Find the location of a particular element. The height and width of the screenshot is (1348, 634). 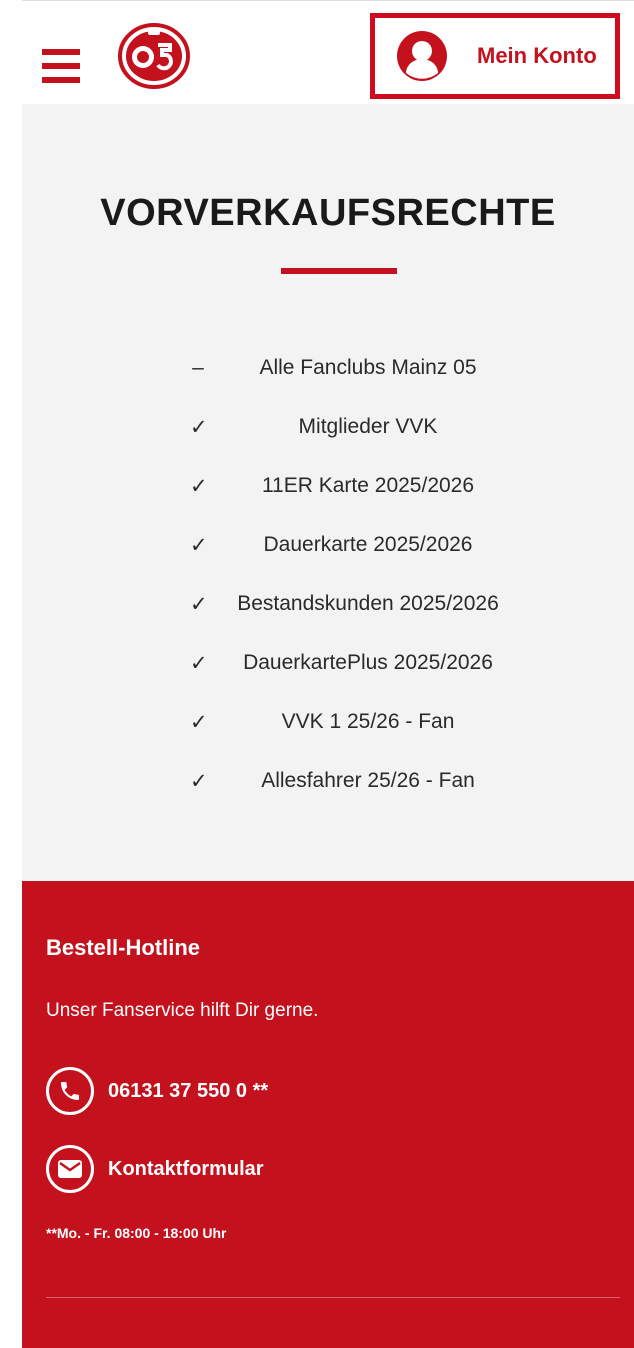

my-account-button: Mein Konto is located at coordinates (495, 56).